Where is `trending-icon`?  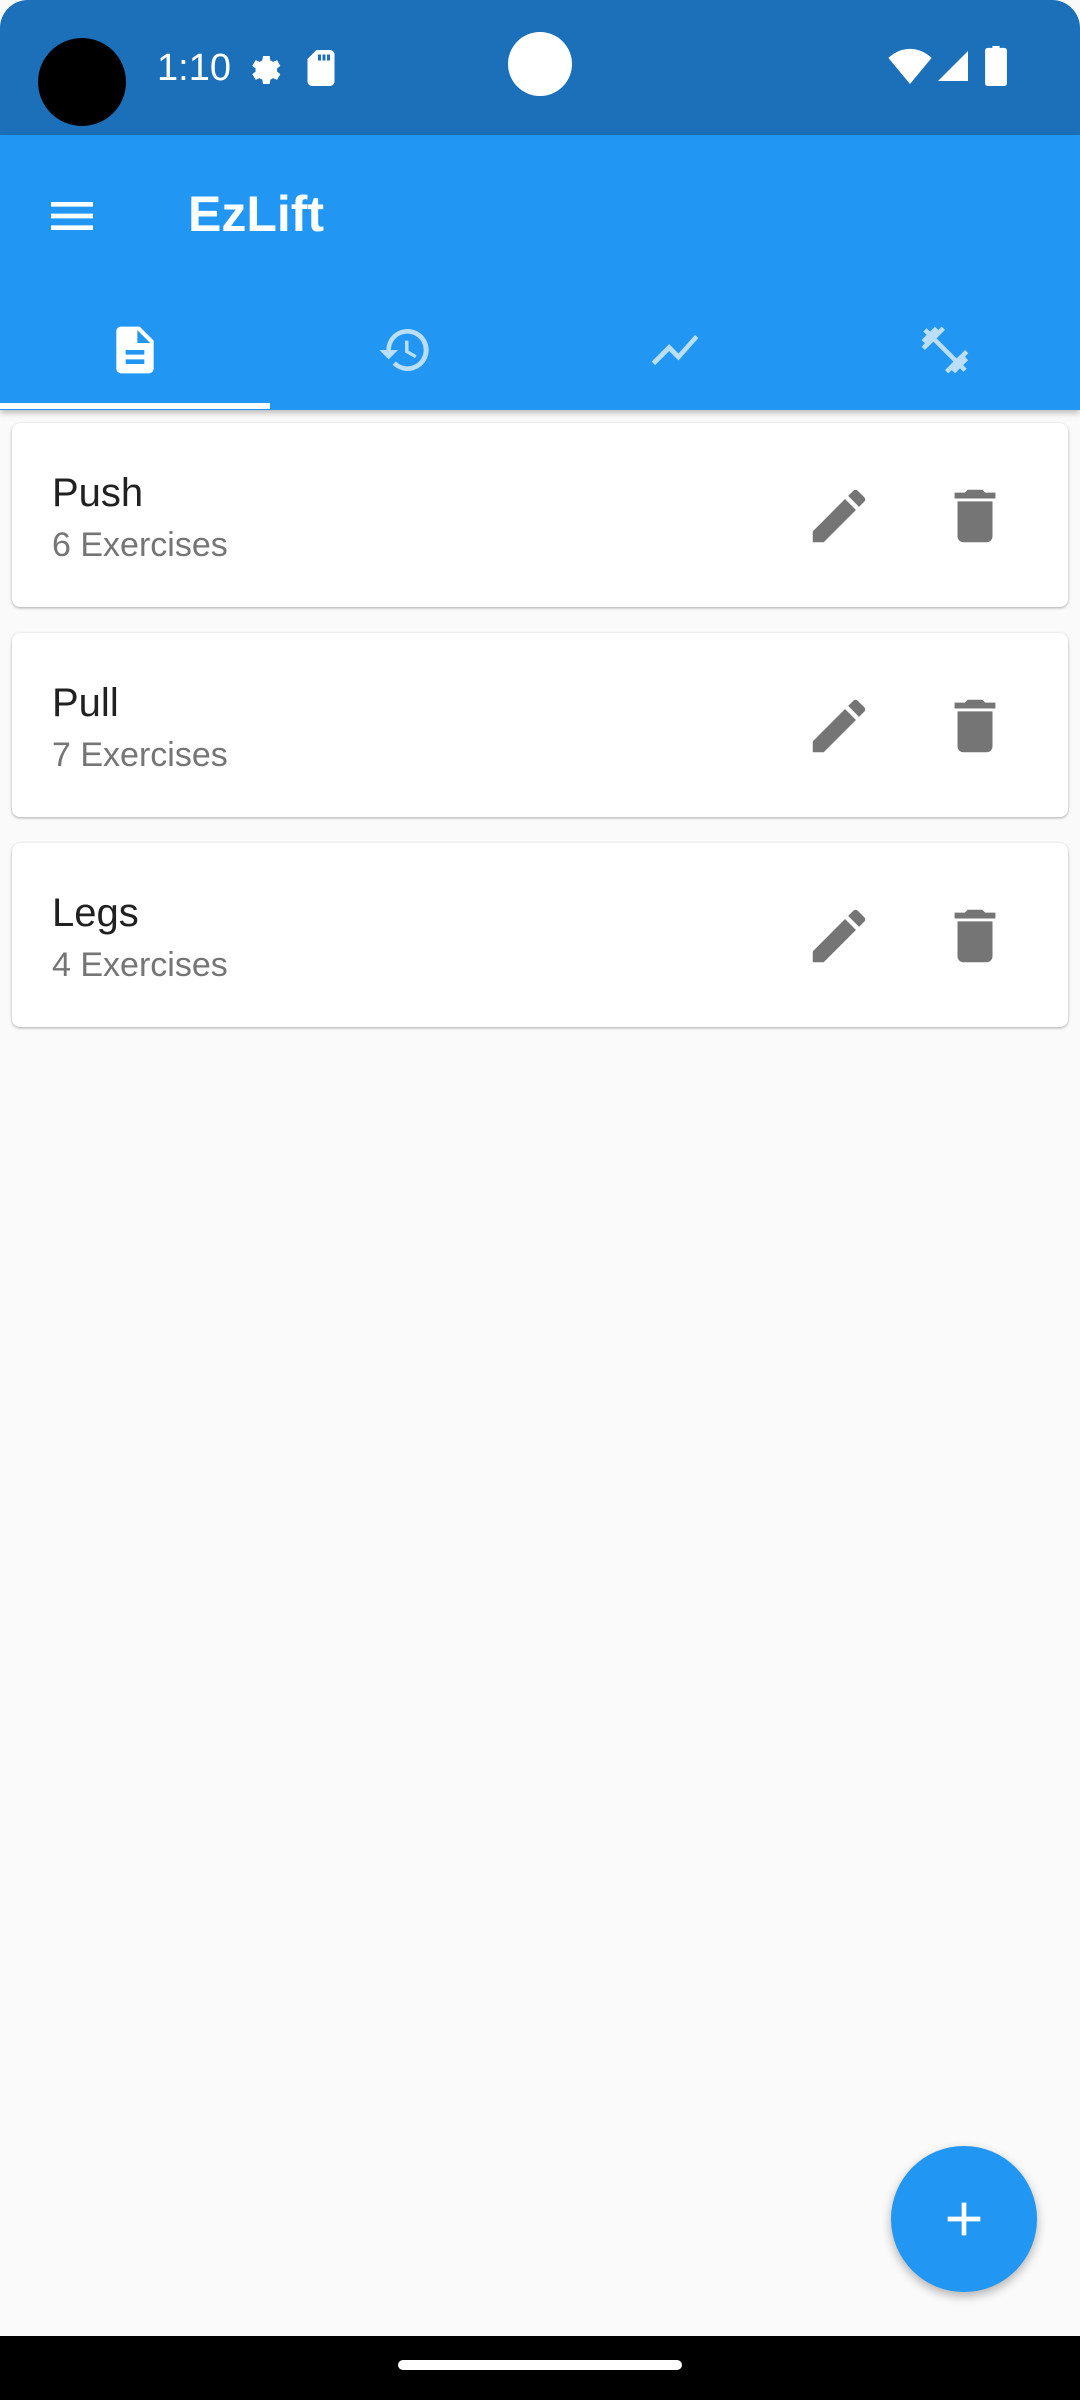
trending-icon is located at coordinates (675, 350).